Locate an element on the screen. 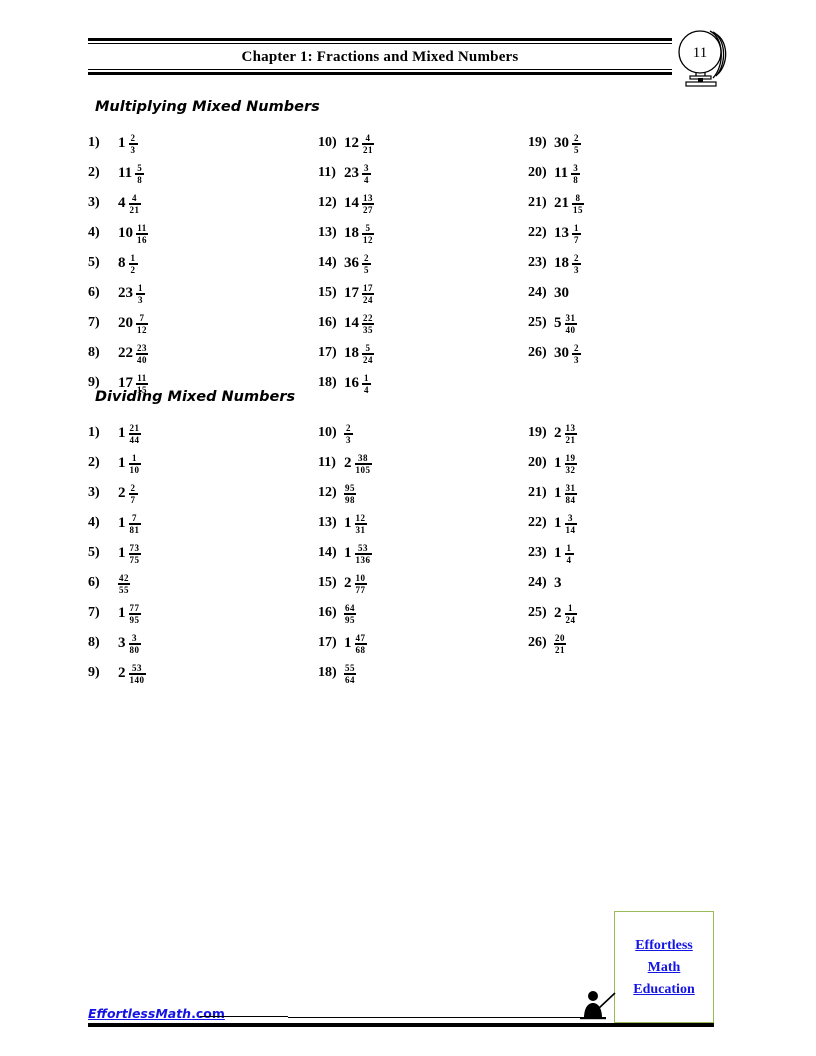 Image resolution: width=816 pixels, height=1056 pixels. answer-item-number: 9) is located at coordinates (94, 382).